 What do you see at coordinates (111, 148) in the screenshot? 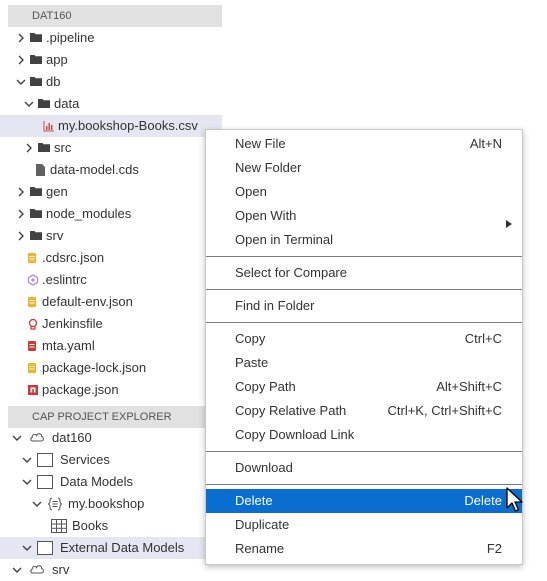
I see `tree-item-src: src` at bounding box center [111, 148].